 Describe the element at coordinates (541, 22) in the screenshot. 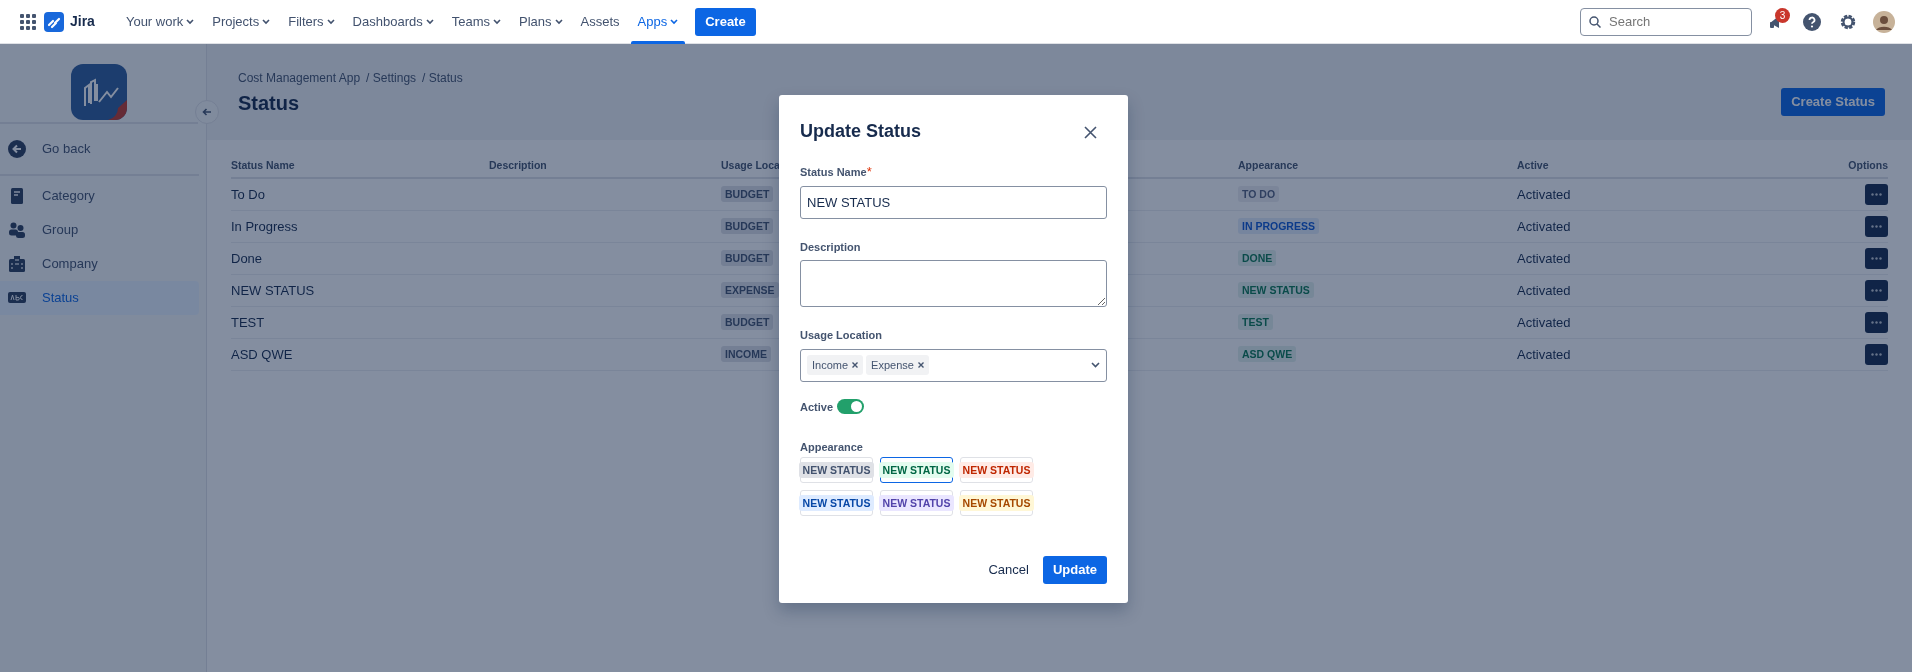

I see `nav-menu-item: Plans` at that location.